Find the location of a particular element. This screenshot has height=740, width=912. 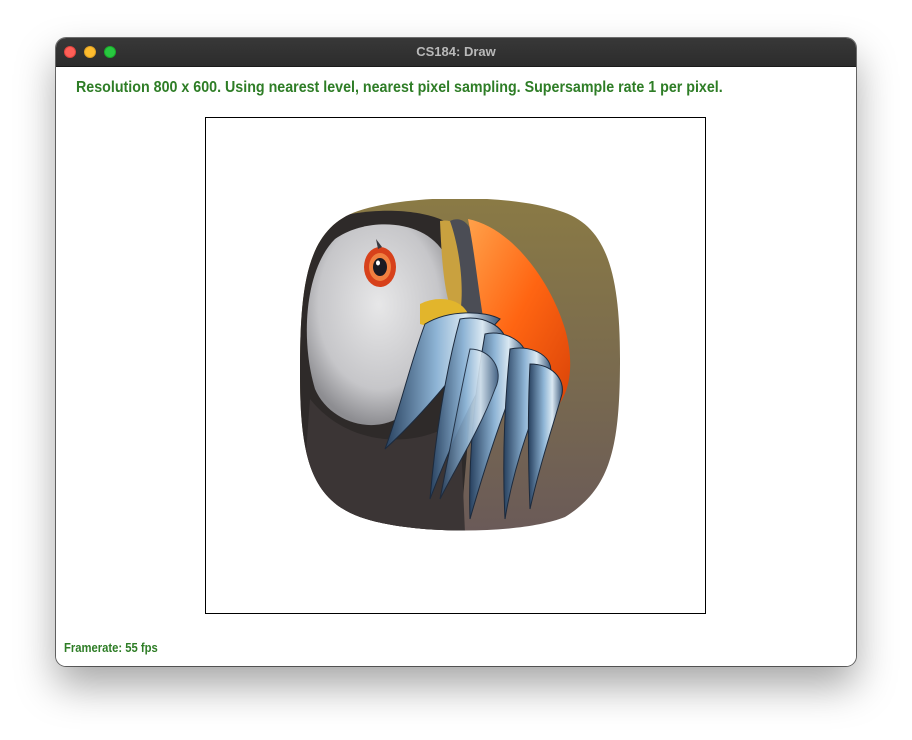

window-title: CS184: Draw is located at coordinates (456, 51).